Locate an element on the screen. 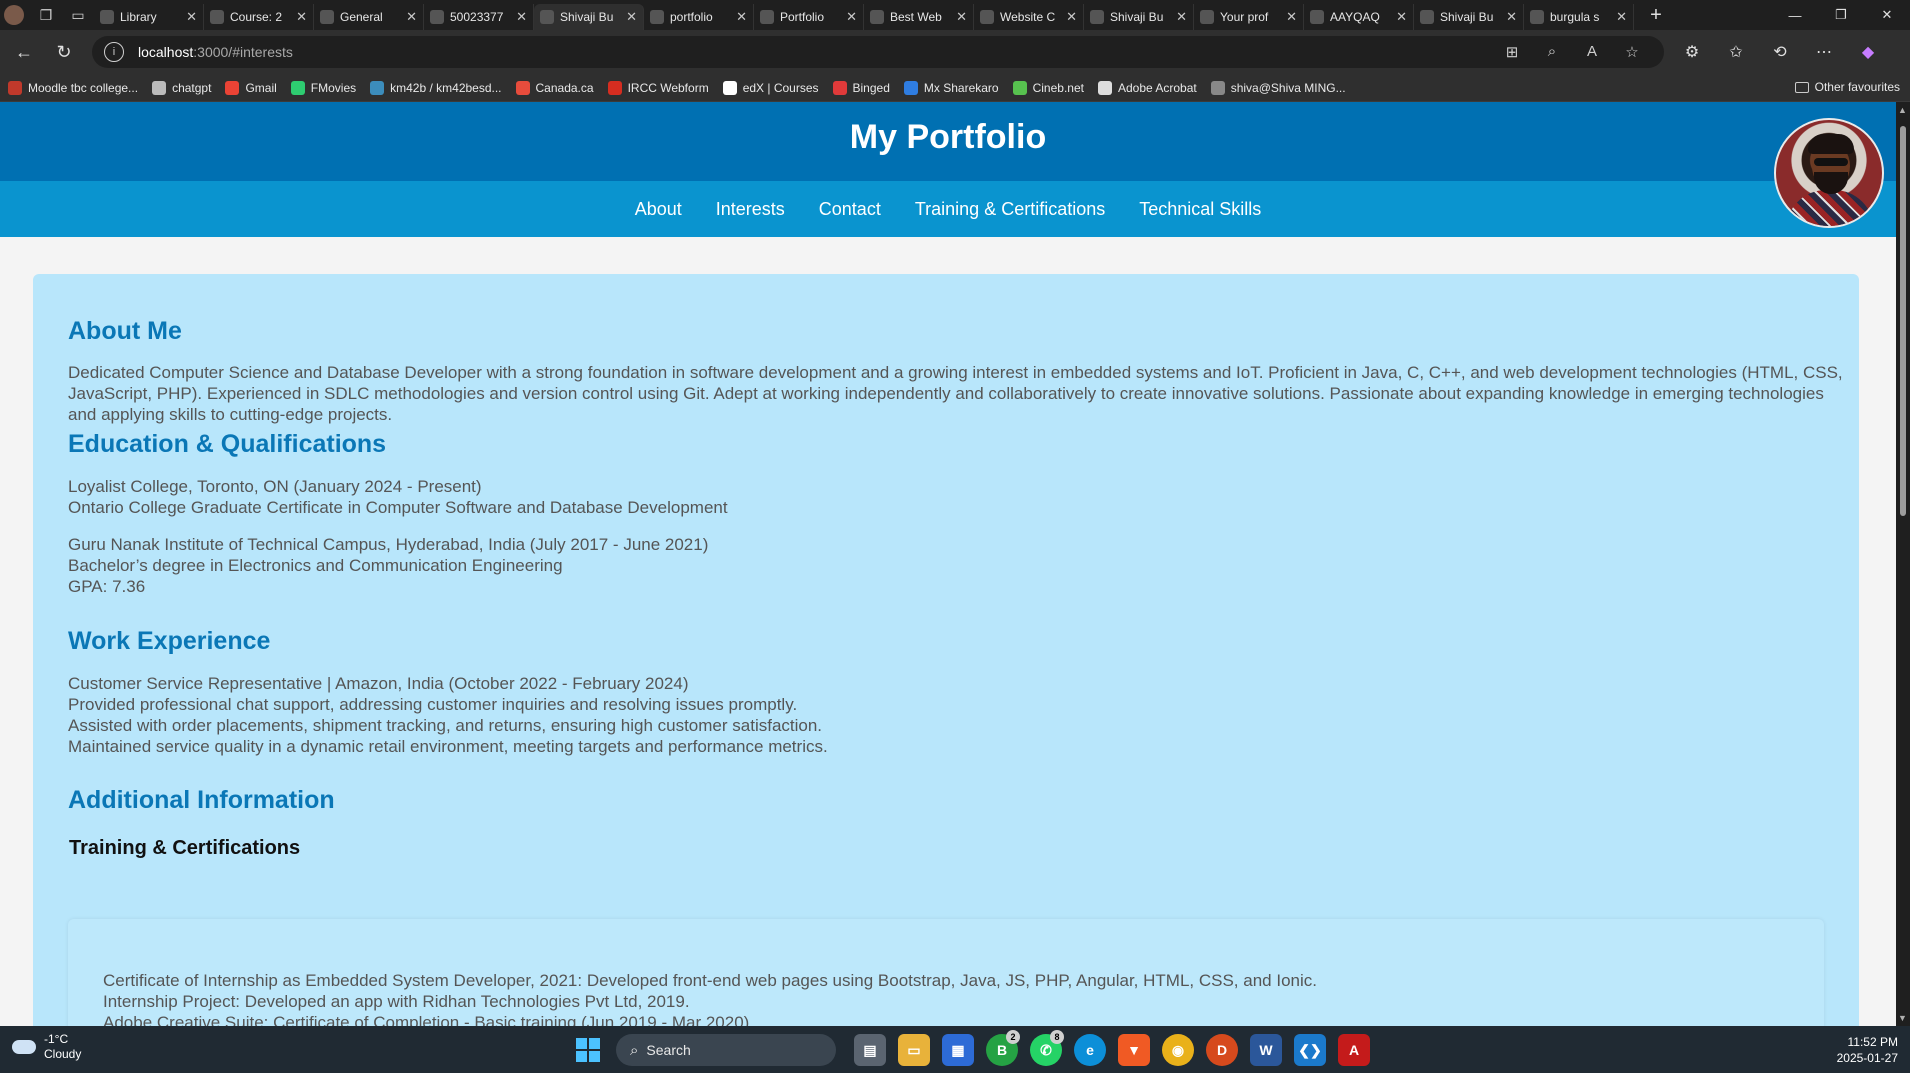  nav-link: About is located at coordinates (658, 209).